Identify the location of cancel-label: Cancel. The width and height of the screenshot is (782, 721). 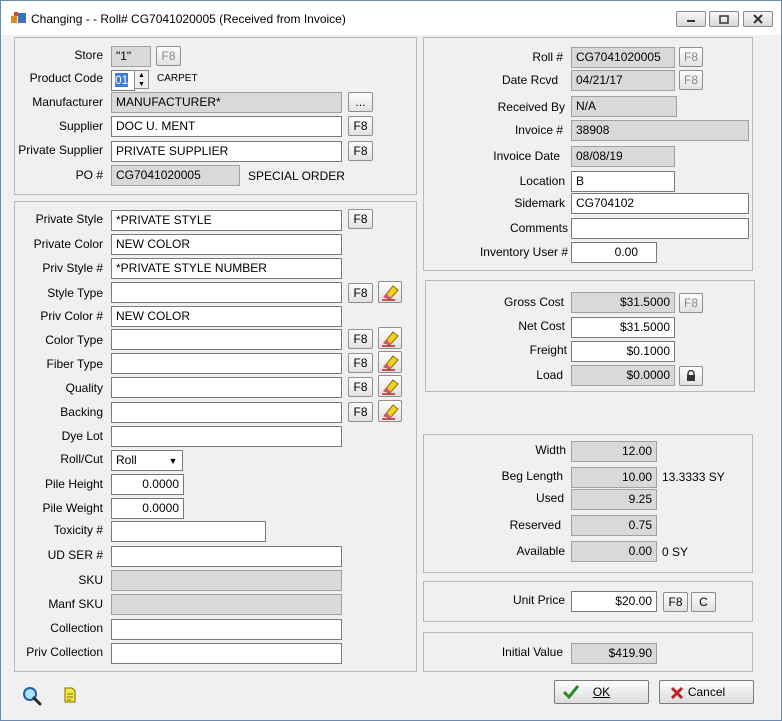
(706, 692).